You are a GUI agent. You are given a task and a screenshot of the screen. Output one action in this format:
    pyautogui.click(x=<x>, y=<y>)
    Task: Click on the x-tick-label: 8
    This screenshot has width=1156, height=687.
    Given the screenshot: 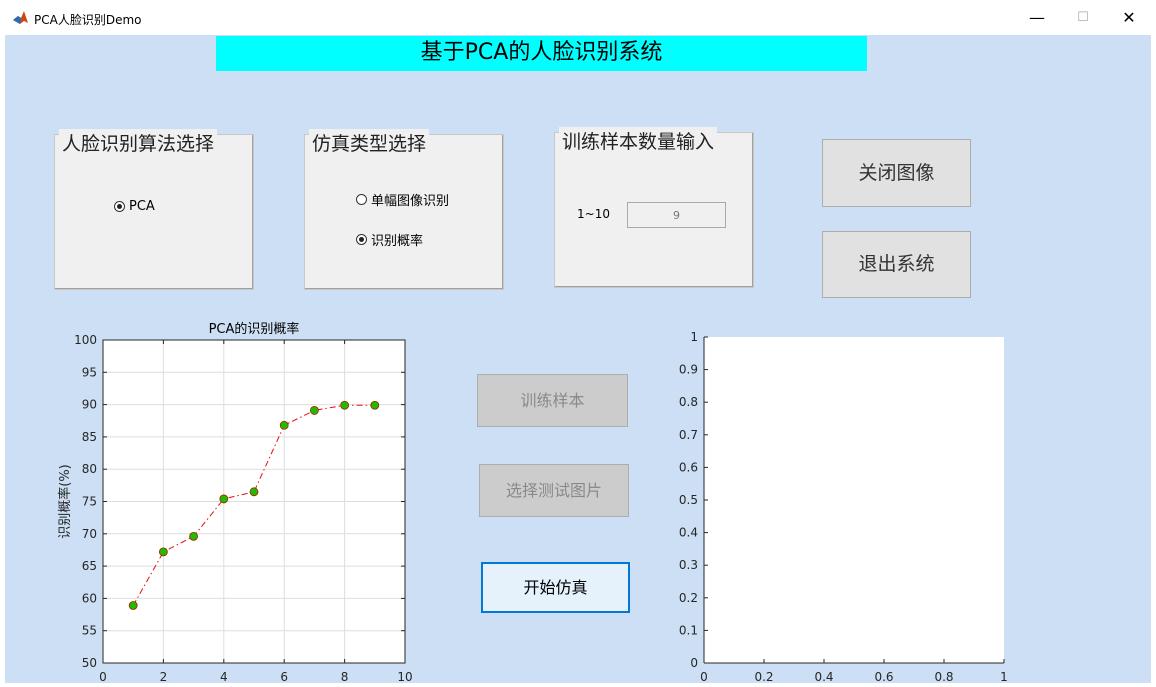 What is the action you would take?
    pyautogui.click(x=345, y=676)
    